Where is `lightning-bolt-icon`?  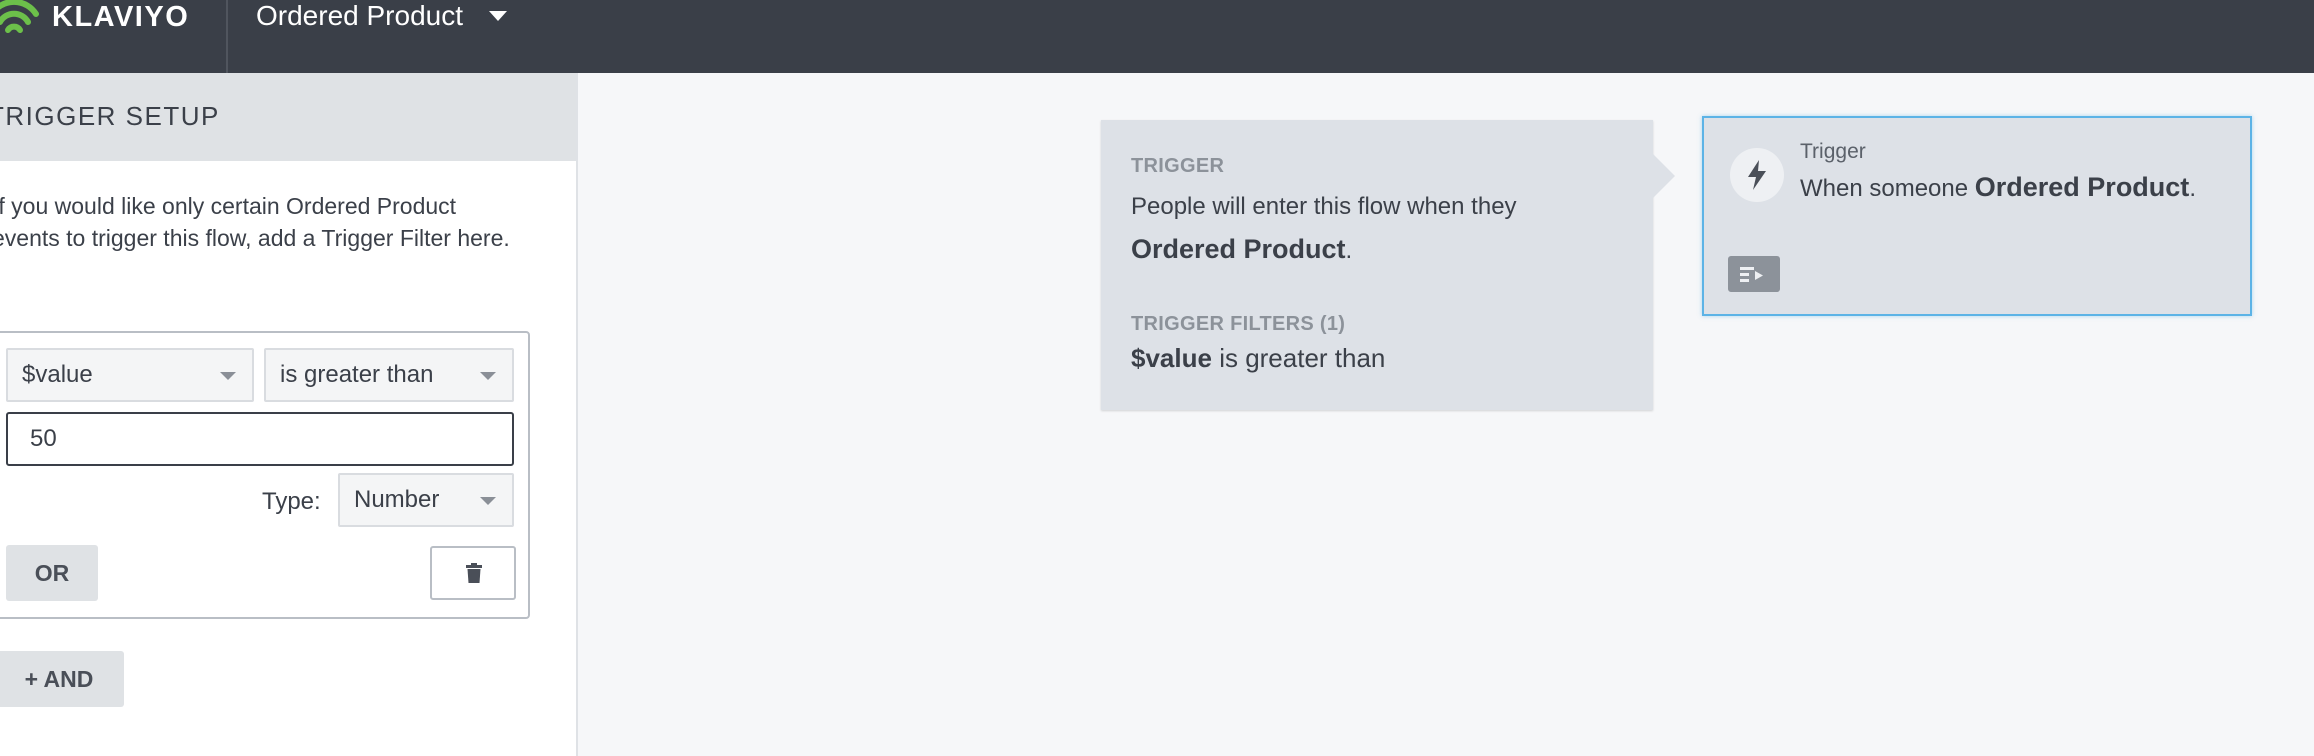 lightning-bolt-icon is located at coordinates (1757, 175).